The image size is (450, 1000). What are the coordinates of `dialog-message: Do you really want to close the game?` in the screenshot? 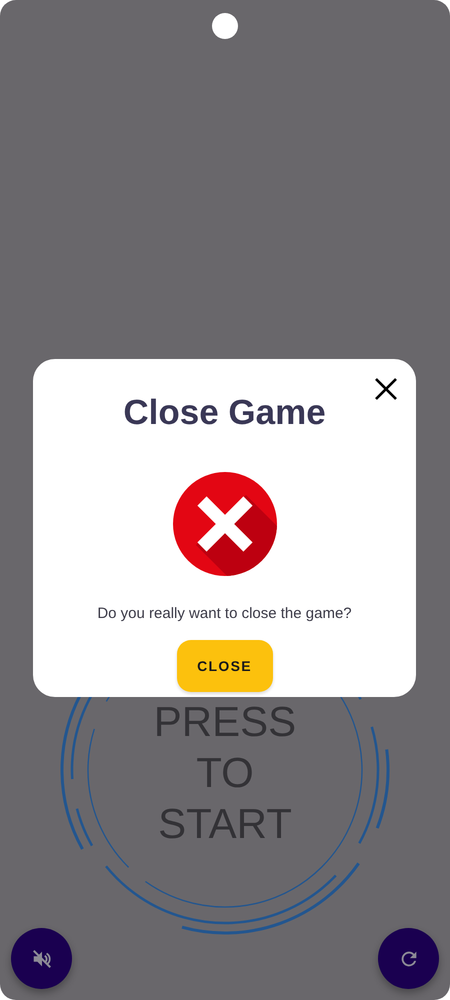 It's located at (224, 613).